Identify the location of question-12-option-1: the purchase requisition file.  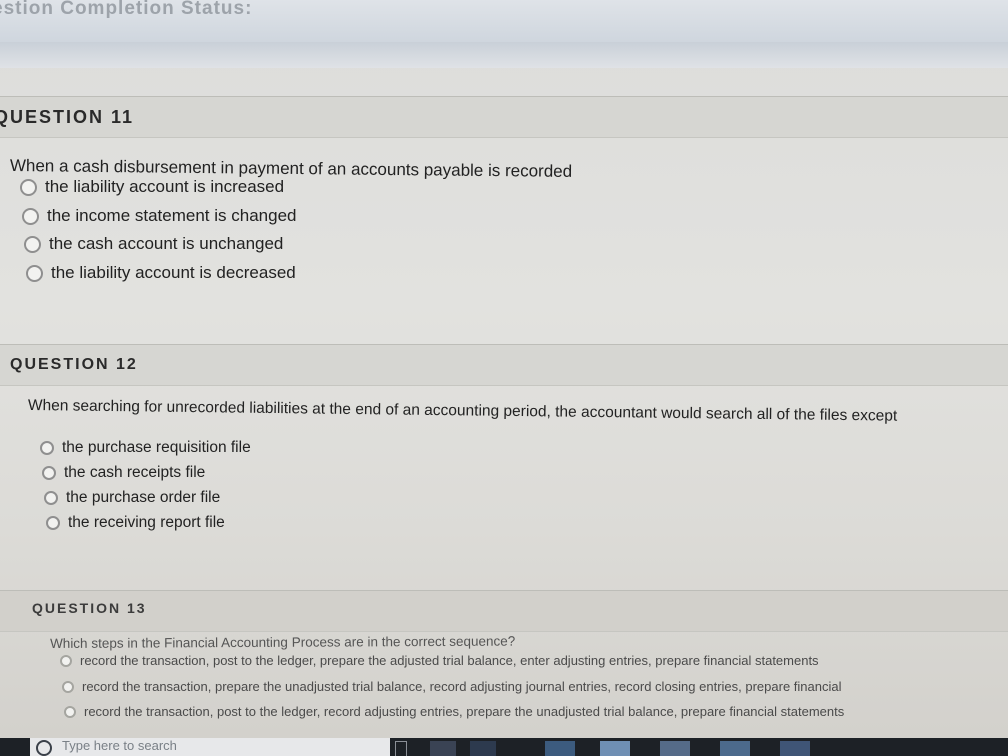
(145, 448).